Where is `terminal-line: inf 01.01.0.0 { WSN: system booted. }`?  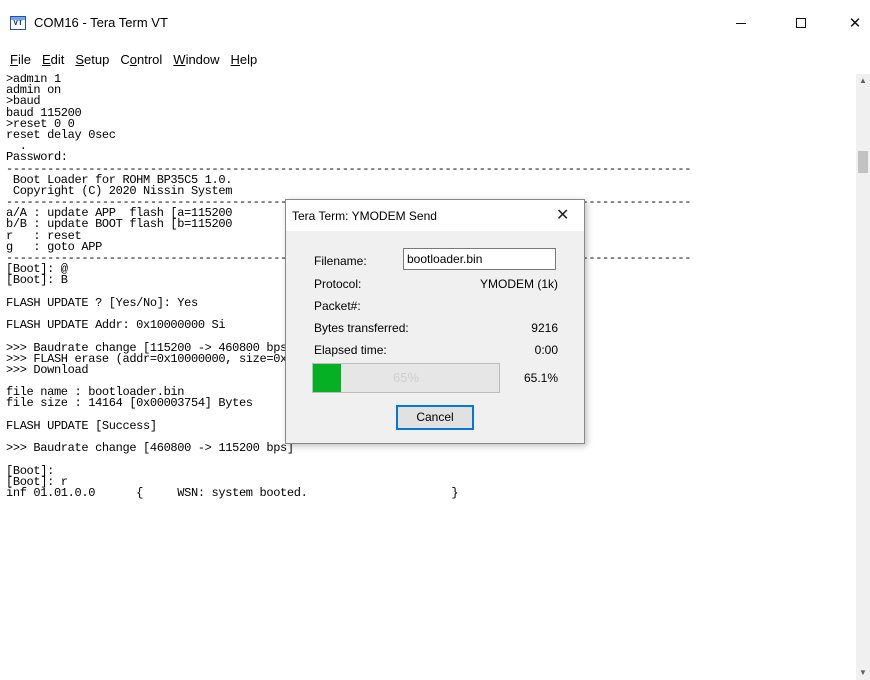 terminal-line: inf 01.01.0.0 { WSN: system booted. } is located at coordinates (232, 492).